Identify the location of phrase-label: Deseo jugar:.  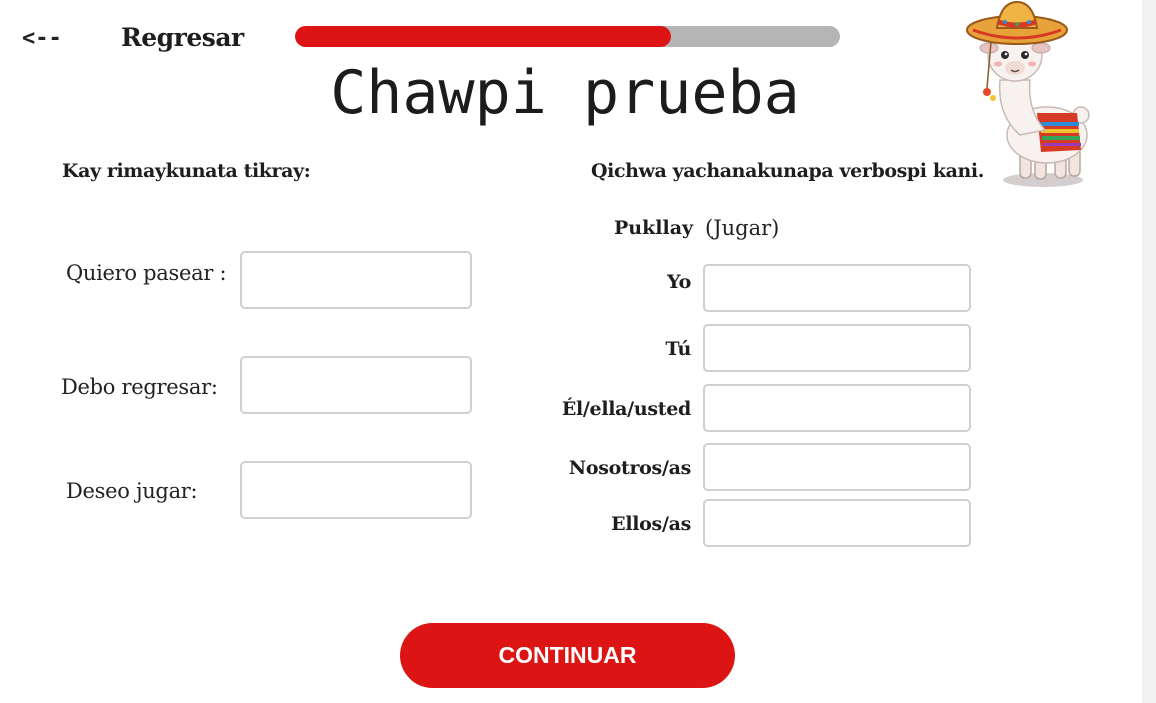
(132, 491).